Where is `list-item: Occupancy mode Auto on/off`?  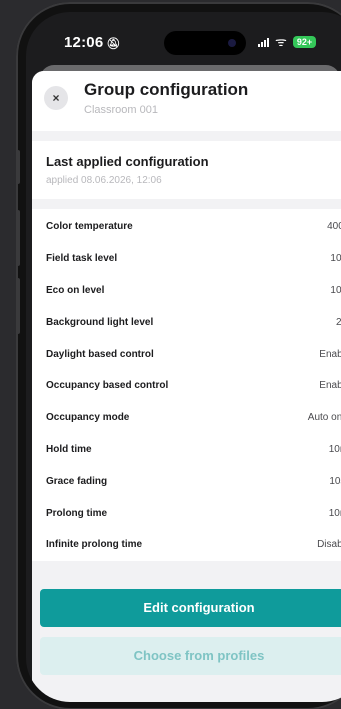
list-item: Occupancy mode Auto on/off is located at coordinates (186, 418).